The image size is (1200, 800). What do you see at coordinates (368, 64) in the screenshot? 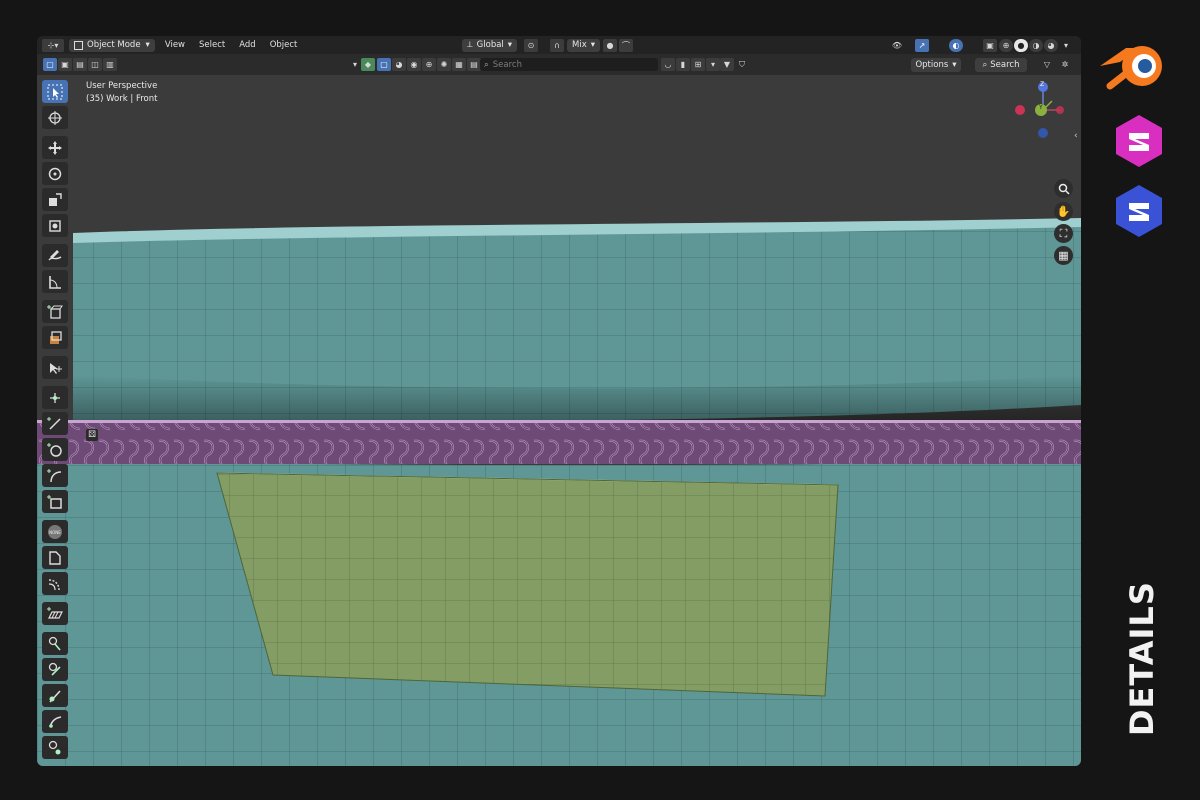
I see `data-type-icon: ◆` at bounding box center [368, 64].